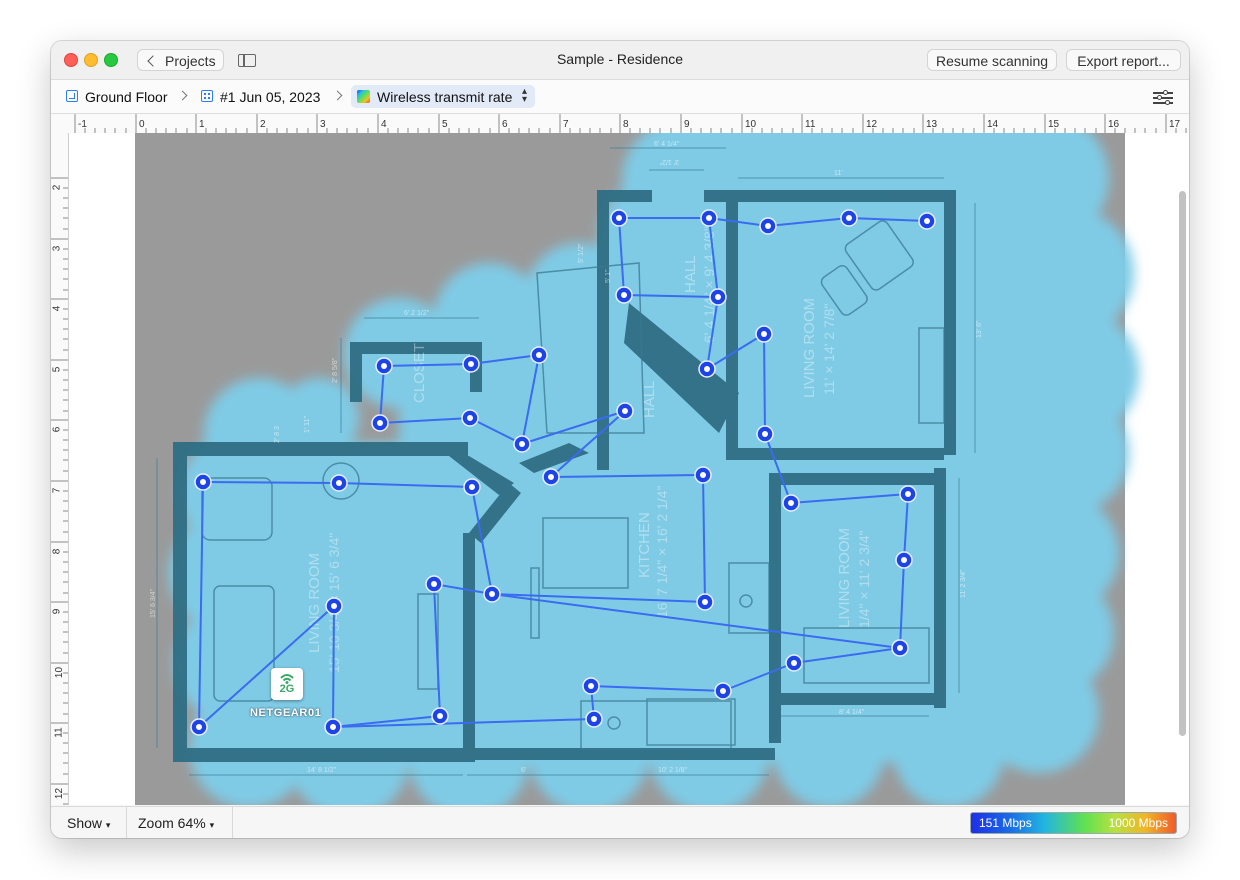 The width and height of the screenshot is (1240, 880). Describe the element at coordinates (126, 97) in the screenshot. I see `breadcrumb-floor: Ground Floor` at that location.